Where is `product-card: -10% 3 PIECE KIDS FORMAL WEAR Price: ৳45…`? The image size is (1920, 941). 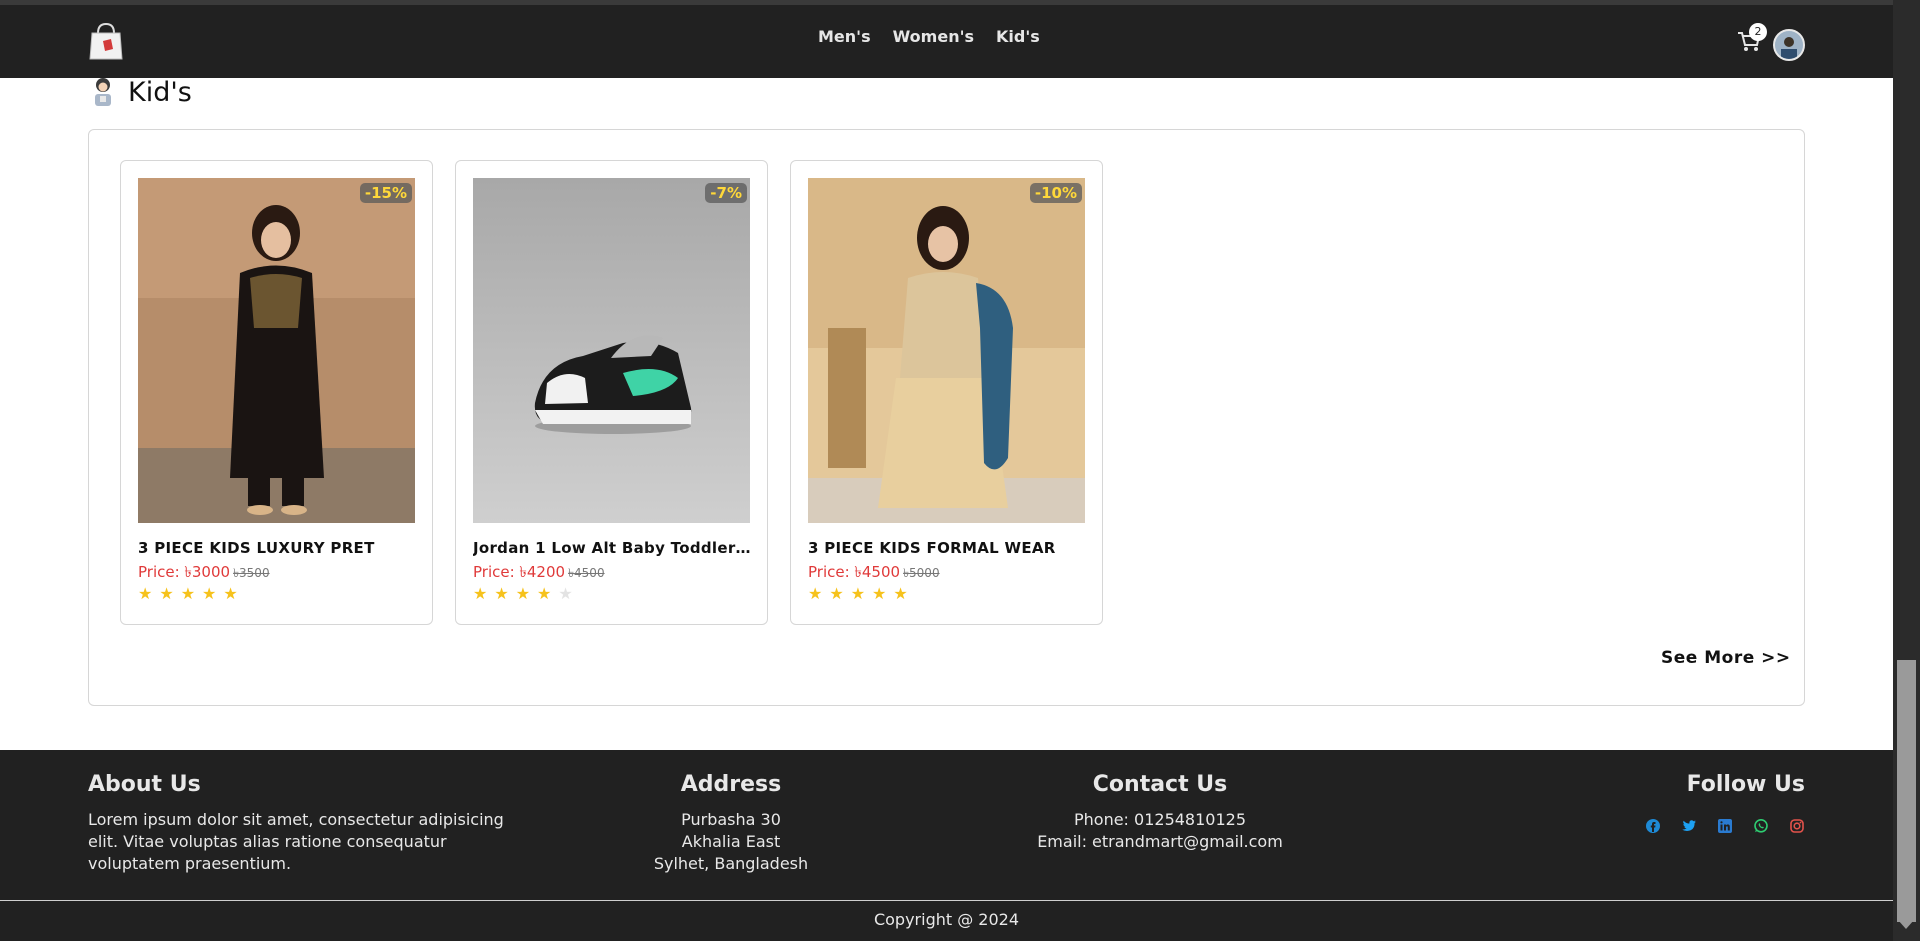
product-card: -10% 3 PIECE KIDS FORMAL WEAR Price: ৳45… is located at coordinates (946, 392).